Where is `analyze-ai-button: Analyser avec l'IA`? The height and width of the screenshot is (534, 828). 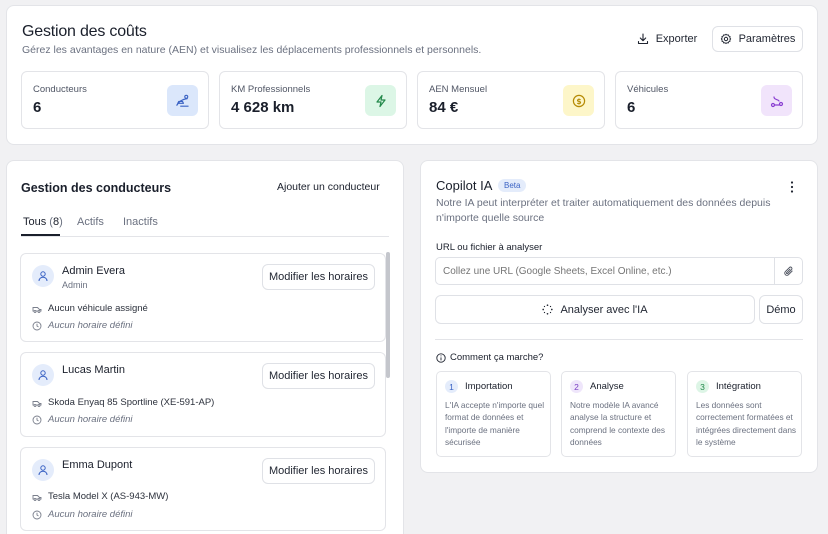
analyze-ai-button: Analyser avec l'IA is located at coordinates (595, 309).